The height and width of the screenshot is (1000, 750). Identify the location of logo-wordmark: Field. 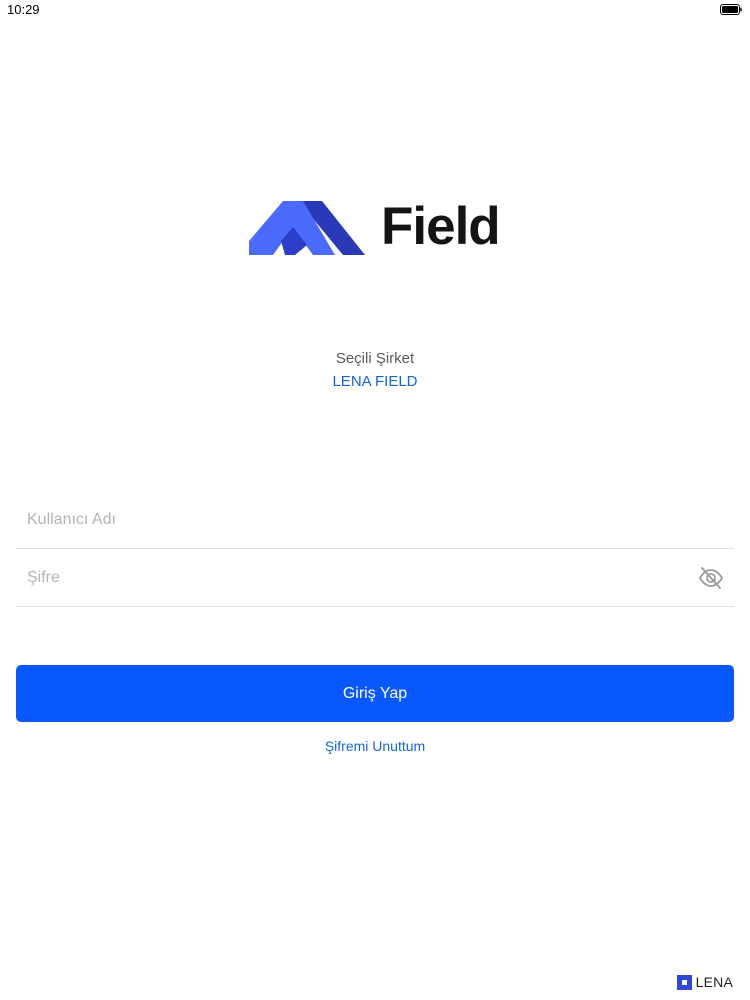
(441, 226).